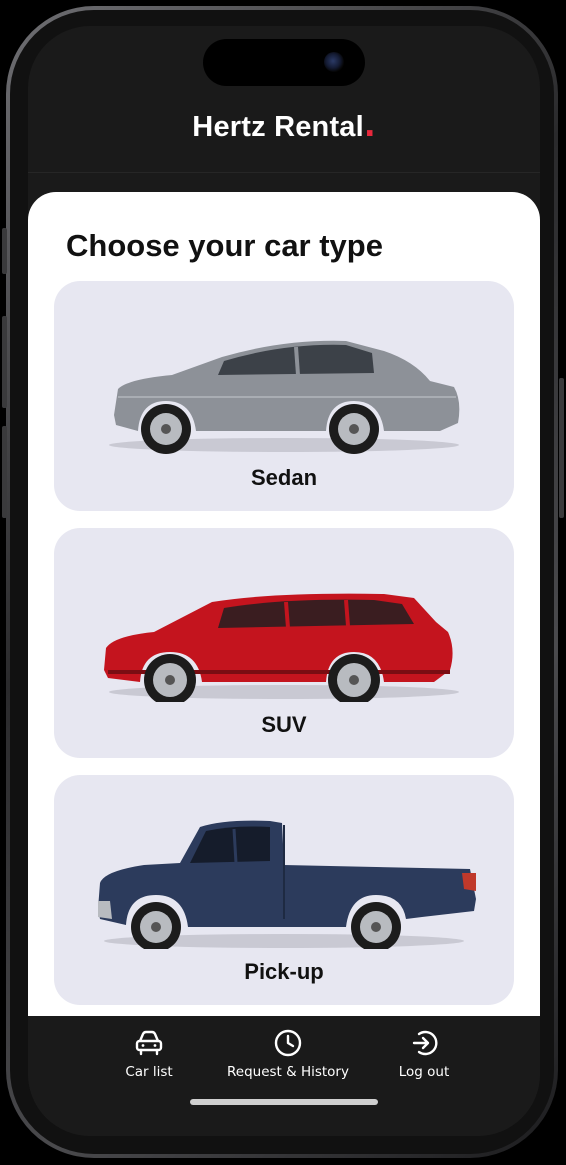  Describe the element at coordinates (424, 1072) in the screenshot. I see `tab-label-log-out: Log out` at that location.